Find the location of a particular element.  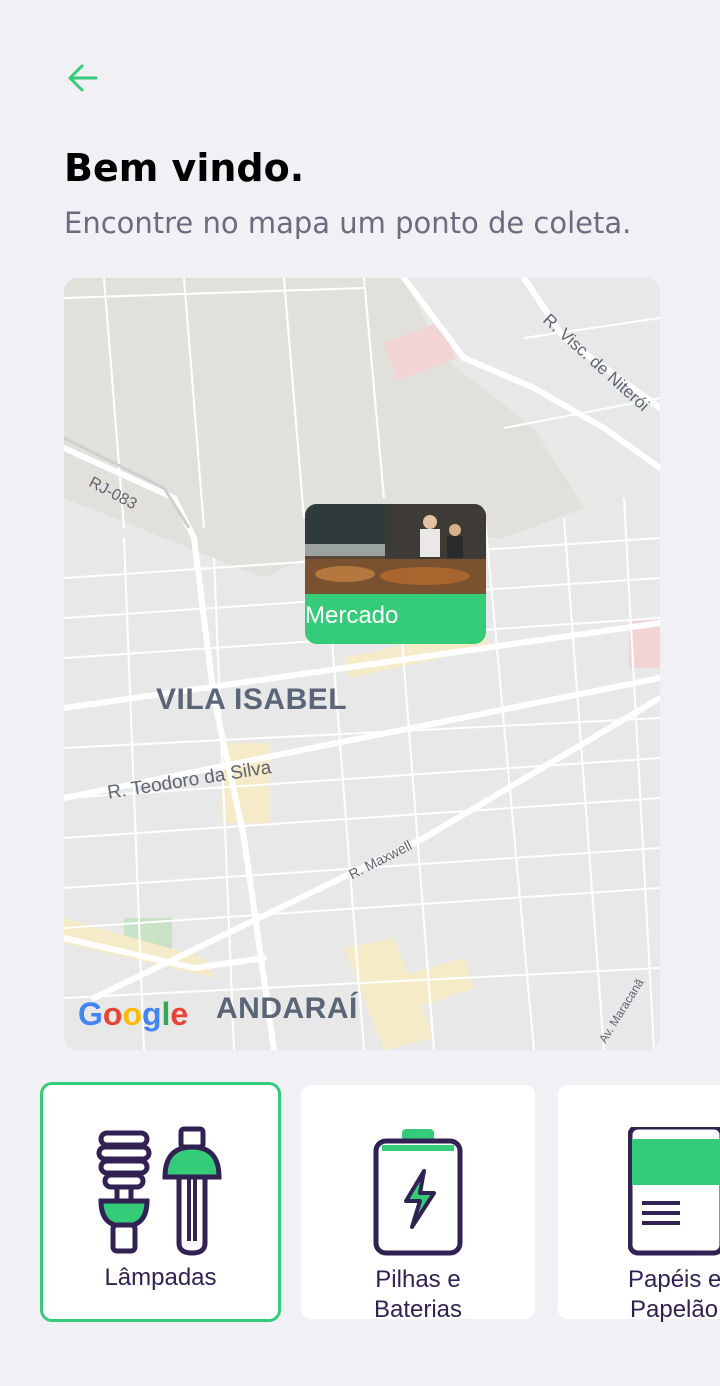

item-papeis-papelao: Papéis e Papelão is located at coordinates (639, 1204).